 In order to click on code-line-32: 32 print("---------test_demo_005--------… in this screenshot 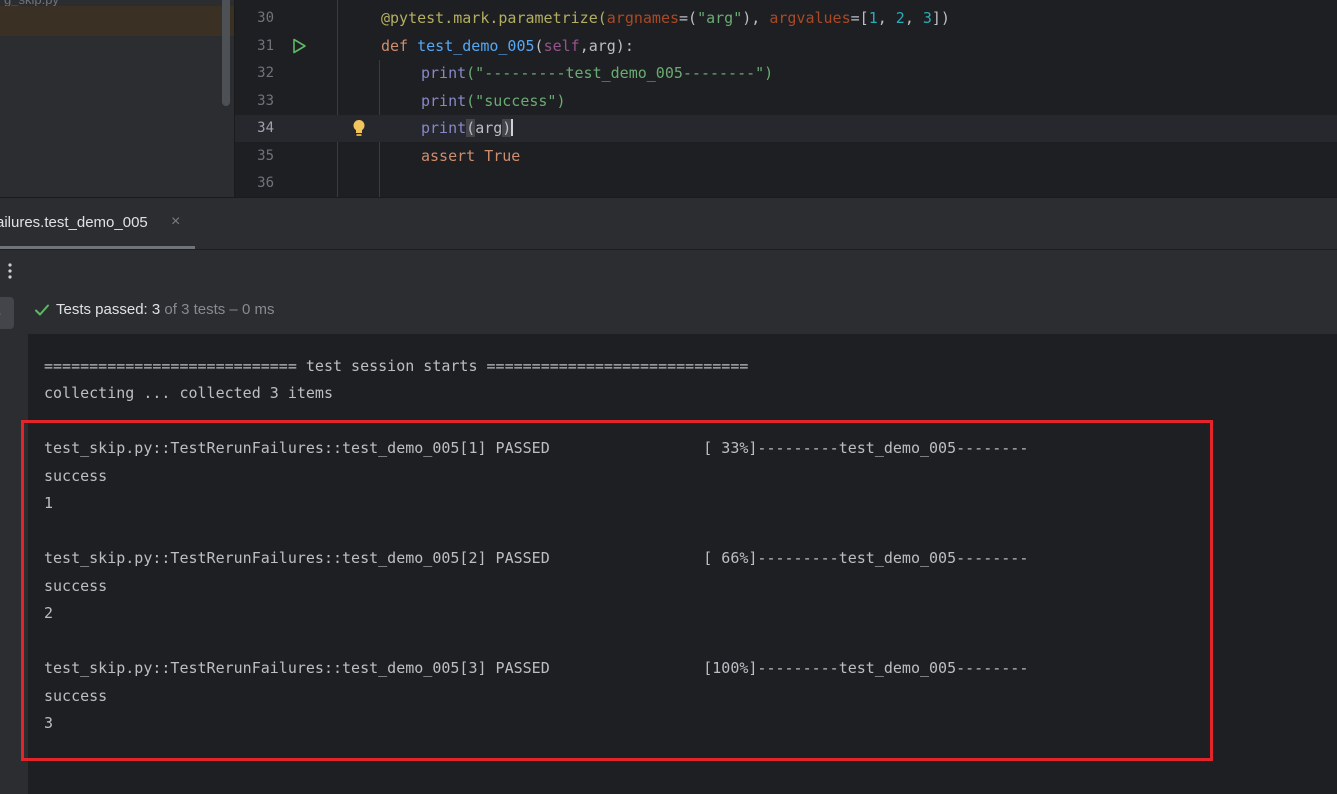, I will do `click(786, 73)`.